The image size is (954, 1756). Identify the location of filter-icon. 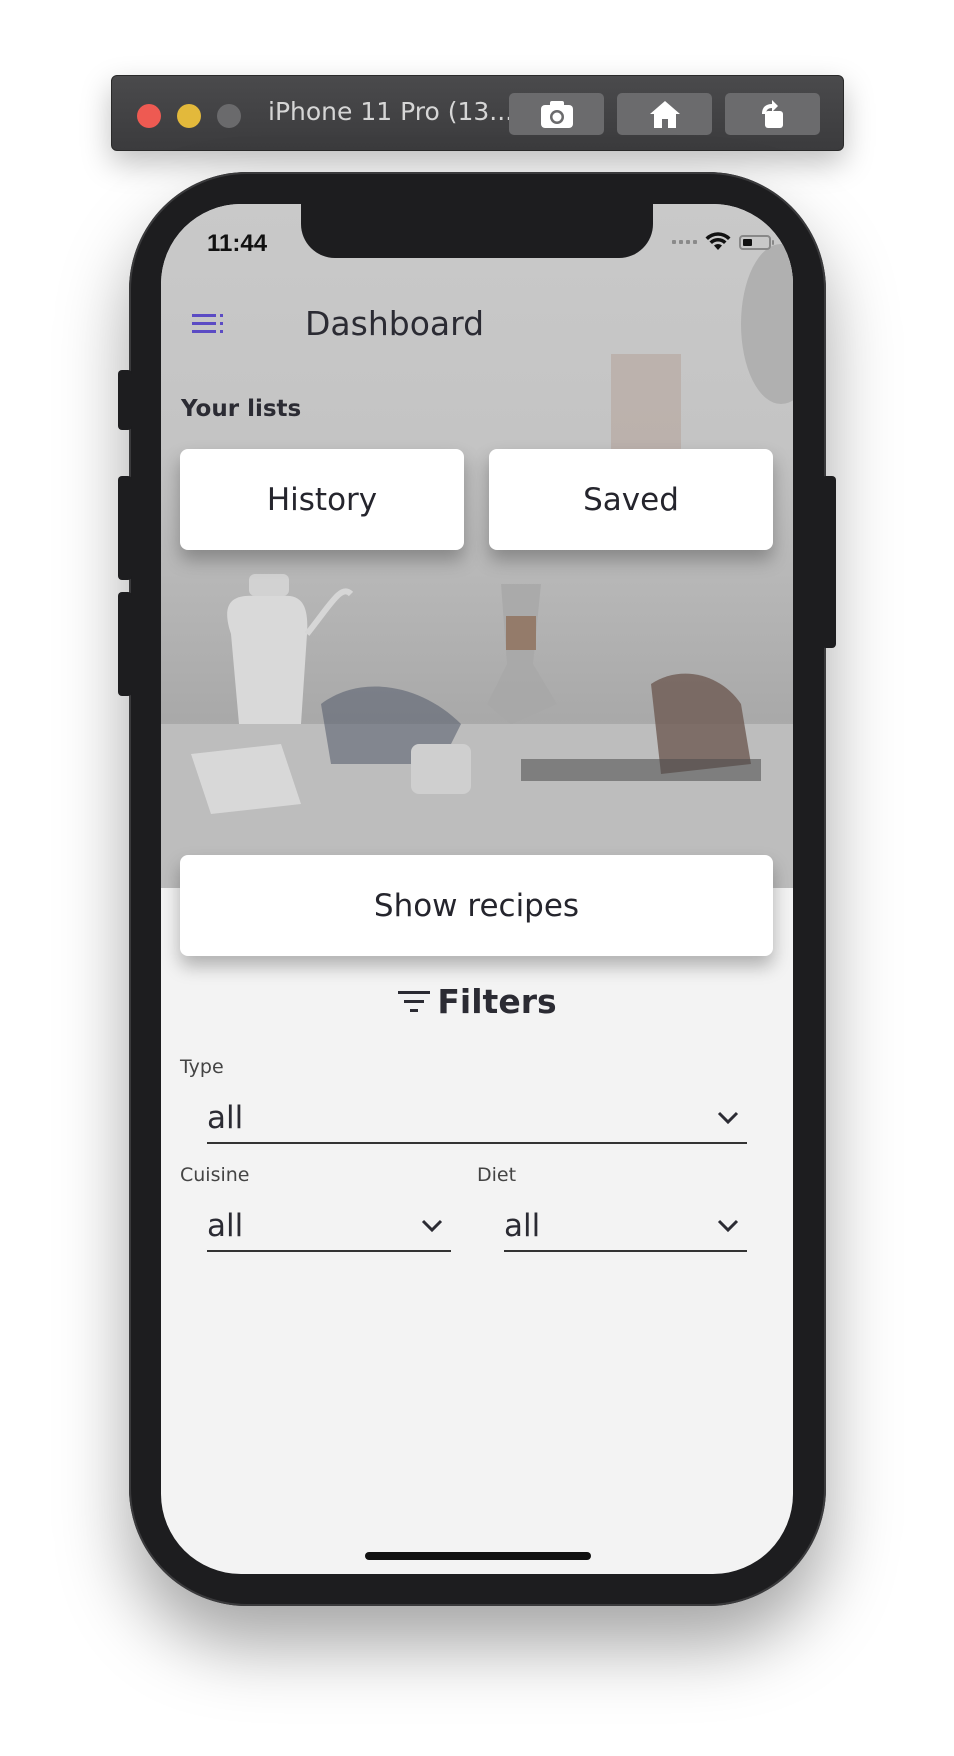
(414, 1001).